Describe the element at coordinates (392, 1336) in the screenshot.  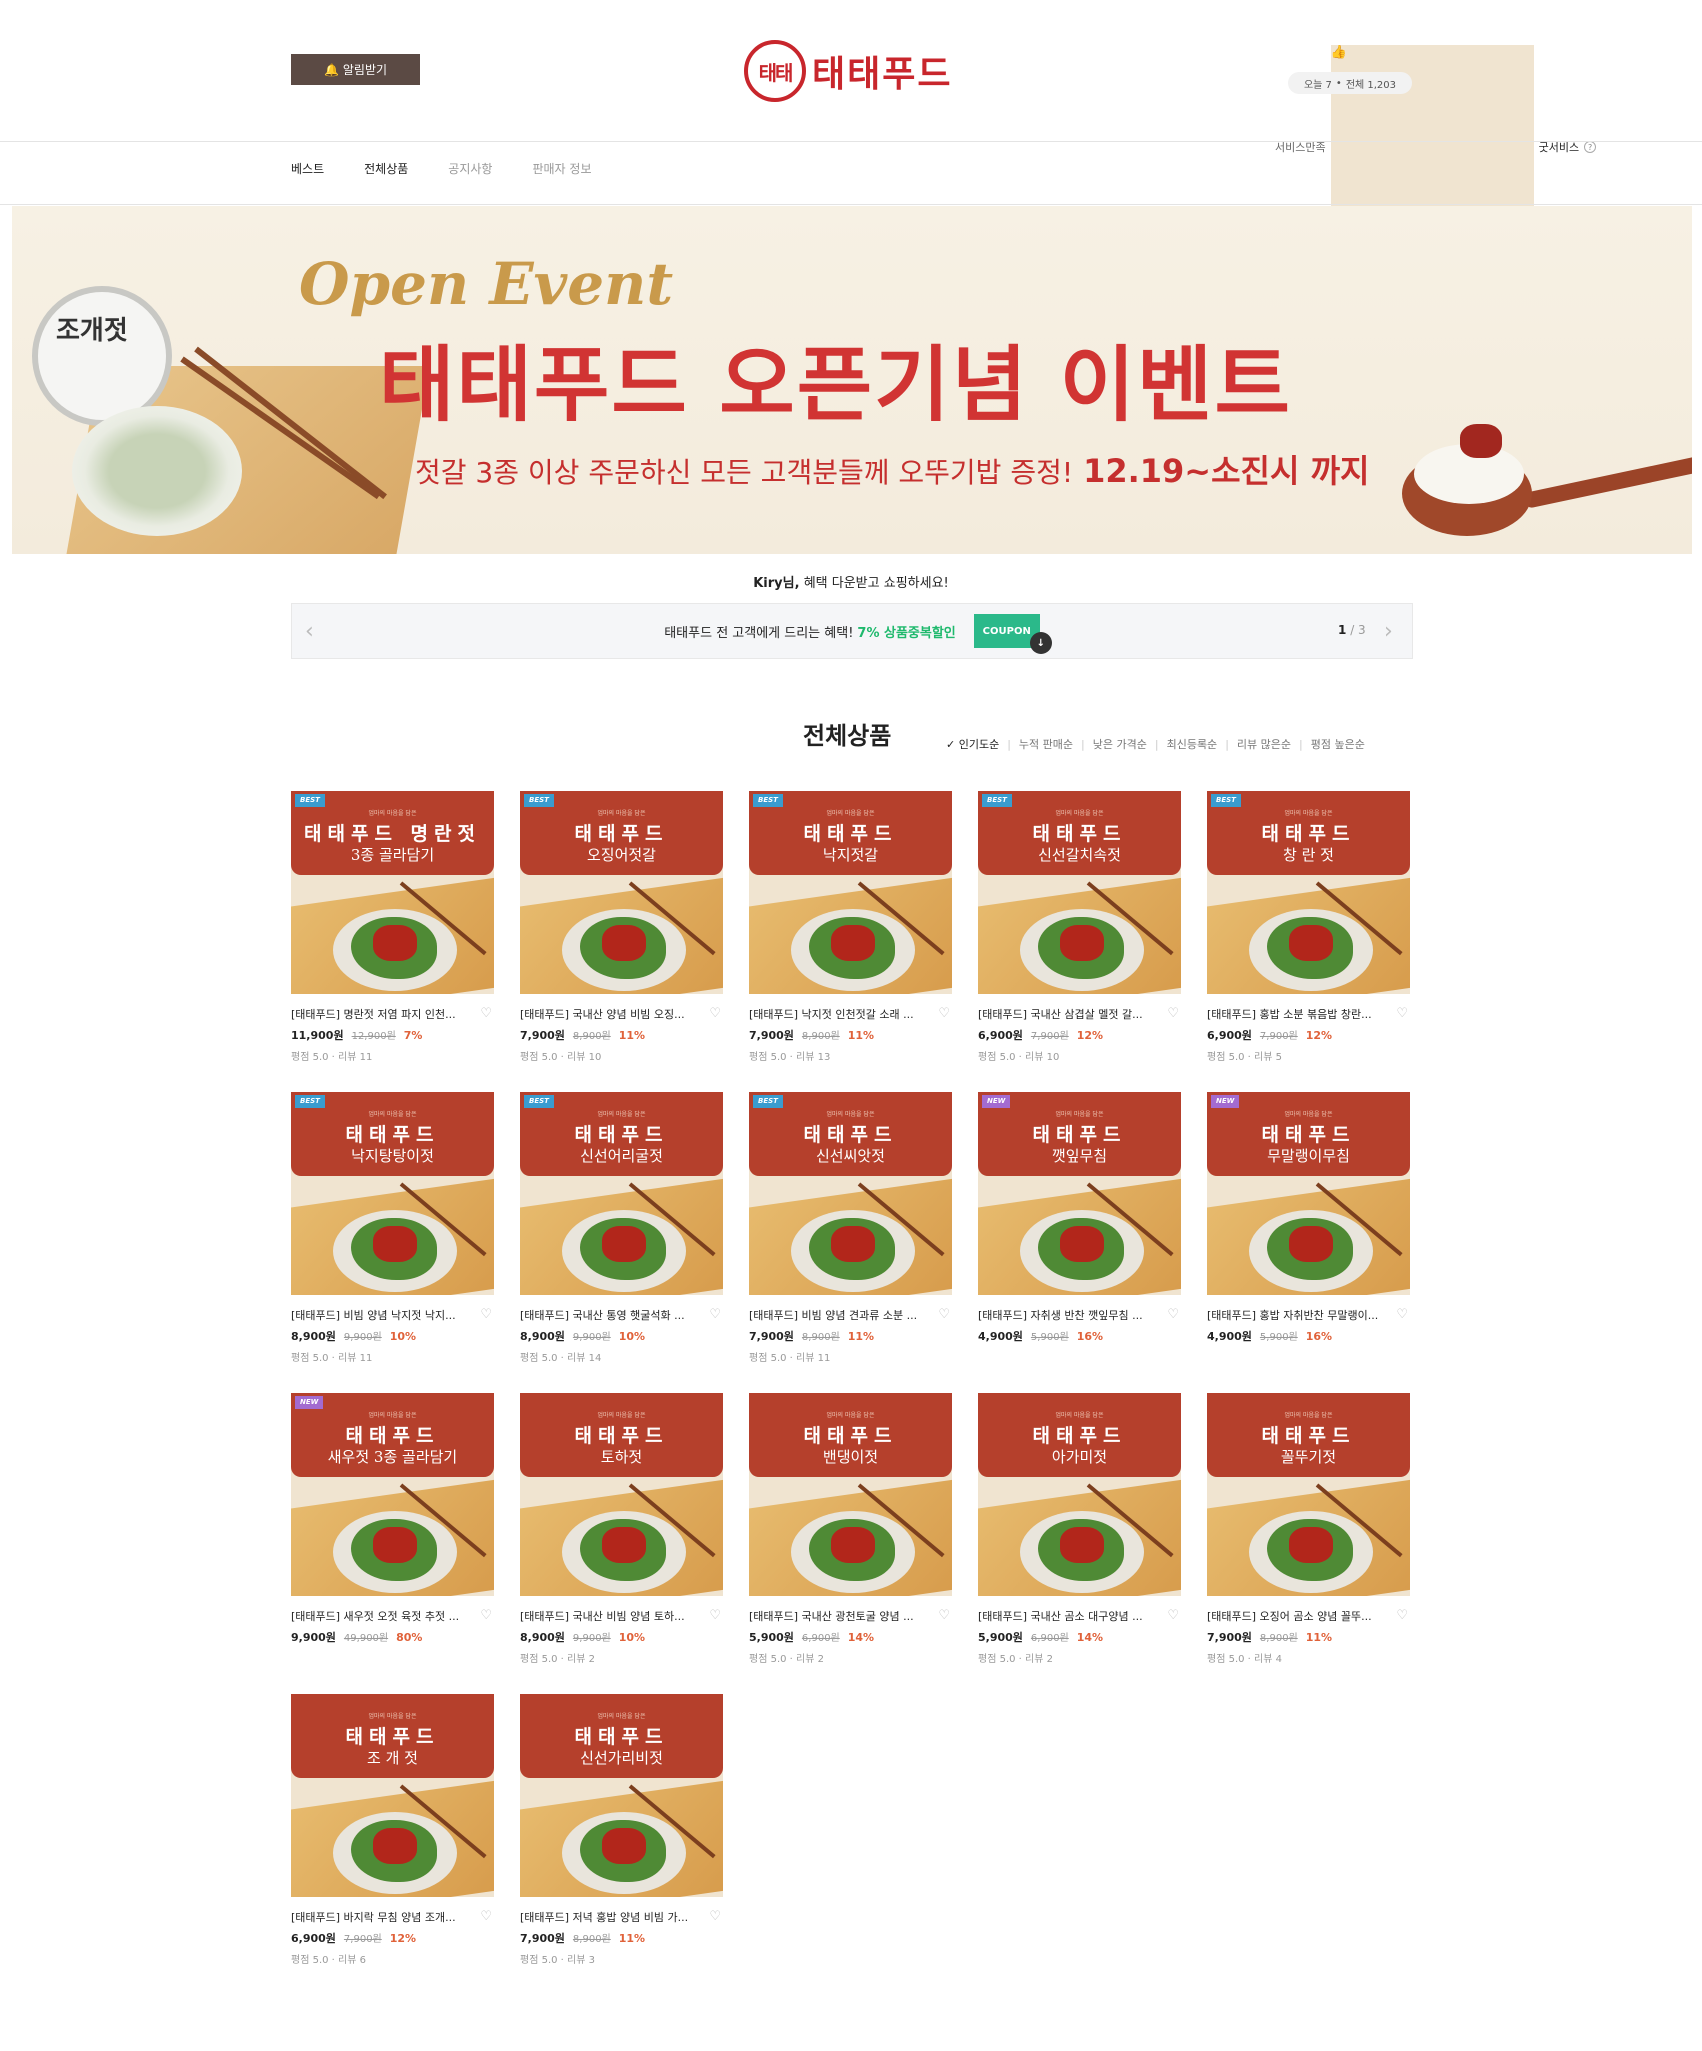
I see `price-line: 8,900원 9,900원 10%` at that location.